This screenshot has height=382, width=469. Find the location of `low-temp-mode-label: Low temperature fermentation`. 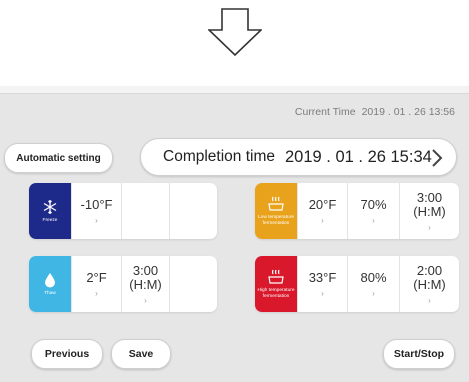

low-temp-mode-label: Low temperature fermentation is located at coordinates (276, 220).